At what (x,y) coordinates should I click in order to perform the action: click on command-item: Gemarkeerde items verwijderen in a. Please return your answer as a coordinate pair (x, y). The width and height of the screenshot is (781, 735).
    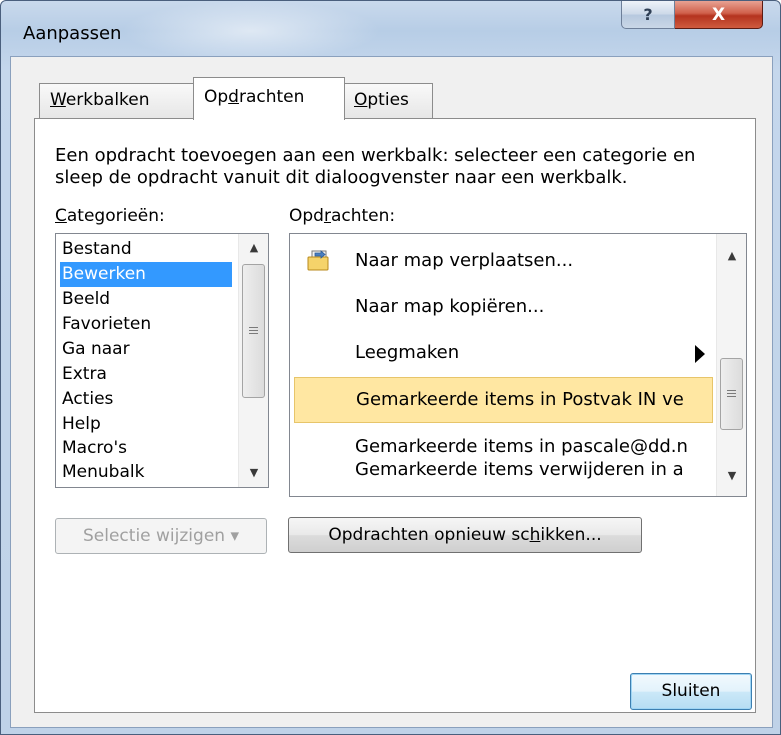
    Looking at the image, I should click on (503, 470).